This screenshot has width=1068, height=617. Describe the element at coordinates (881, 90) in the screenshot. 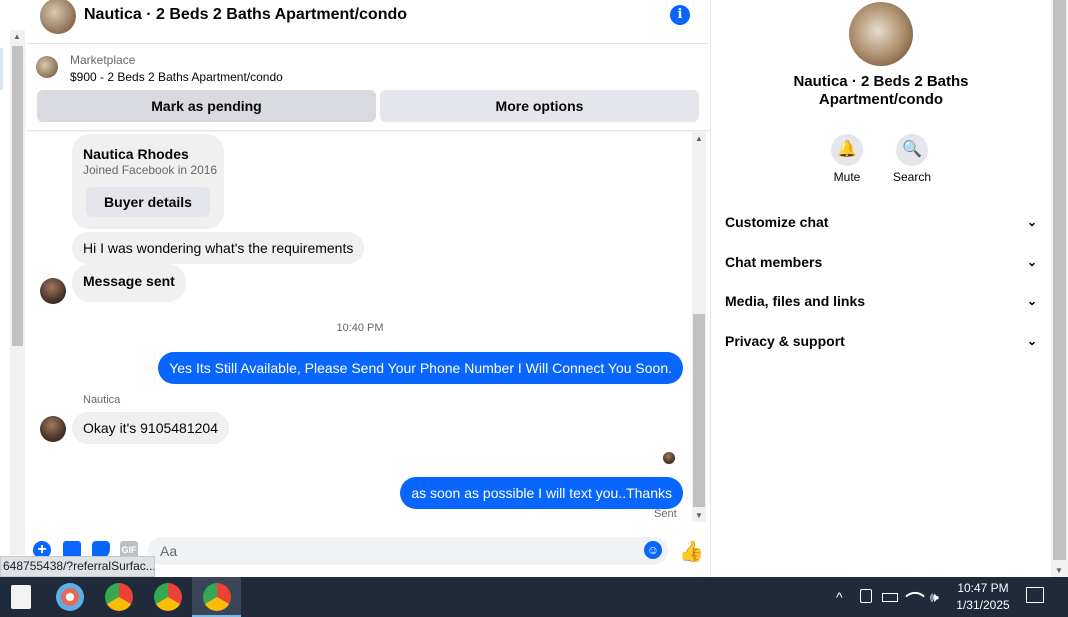

I see `details-title: Nautica · 2 Beds 2 Baths Apartment/condo` at that location.